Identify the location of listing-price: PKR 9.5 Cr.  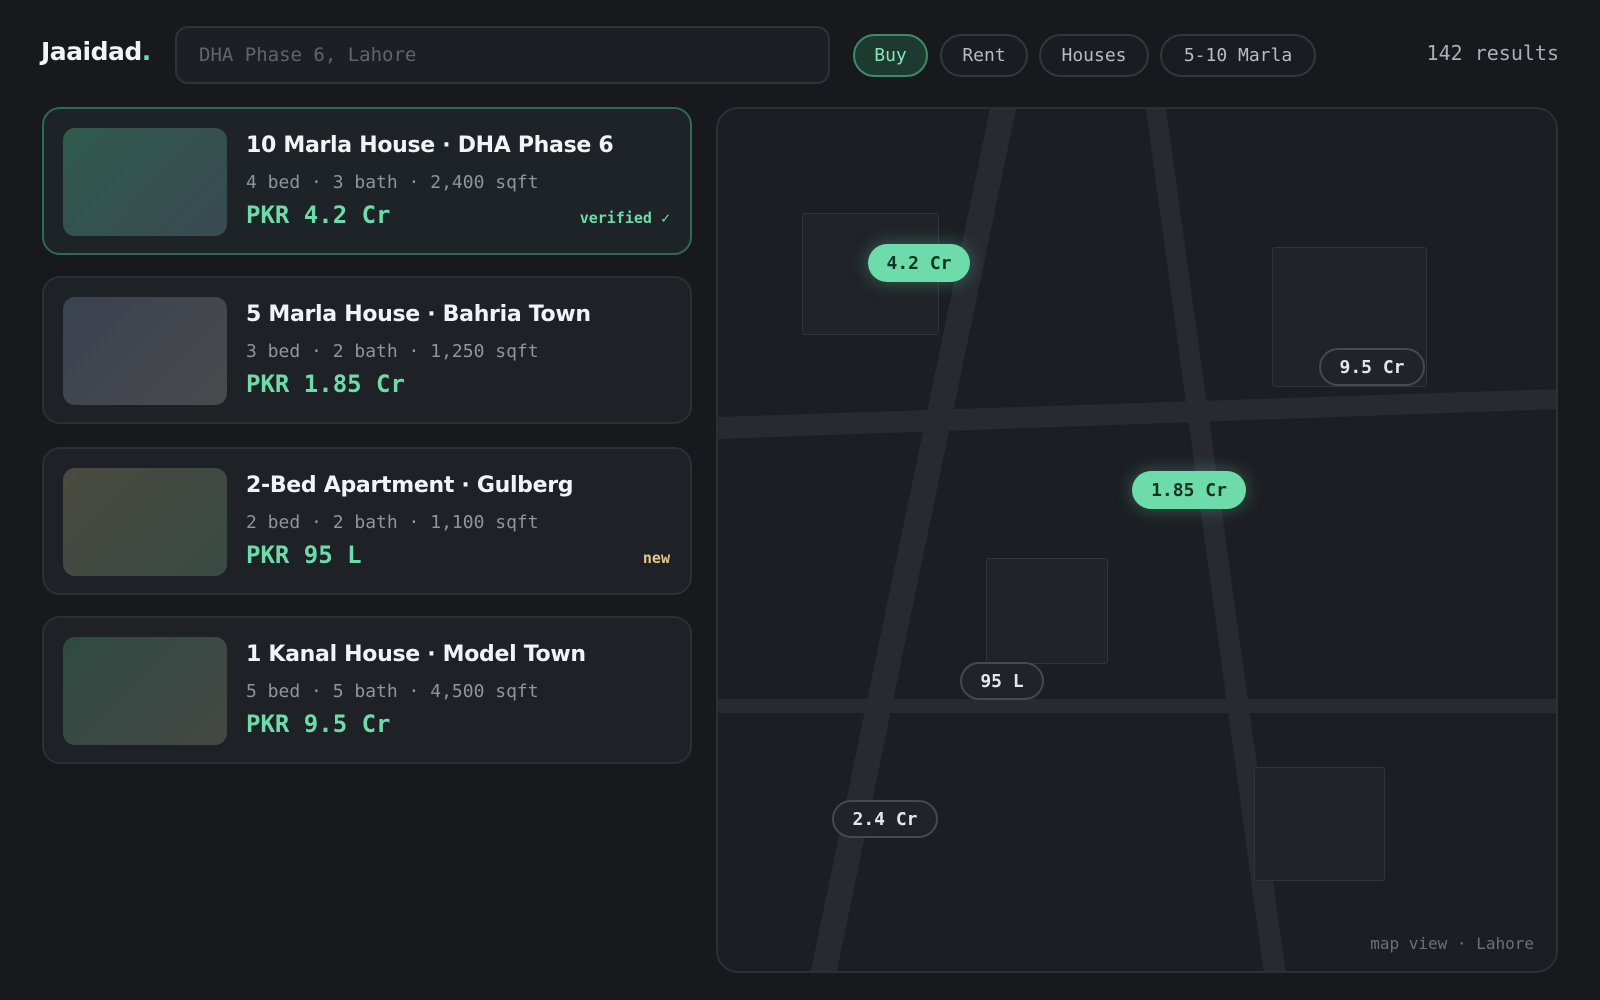
(318, 724).